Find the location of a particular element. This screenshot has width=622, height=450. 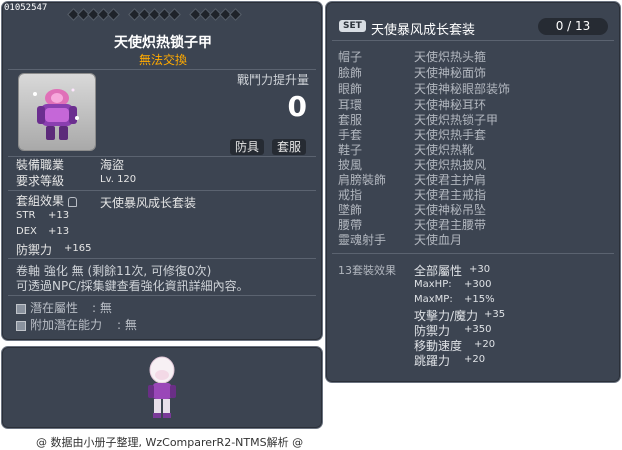

character-preview-panel is located at coordinates (162, 387).